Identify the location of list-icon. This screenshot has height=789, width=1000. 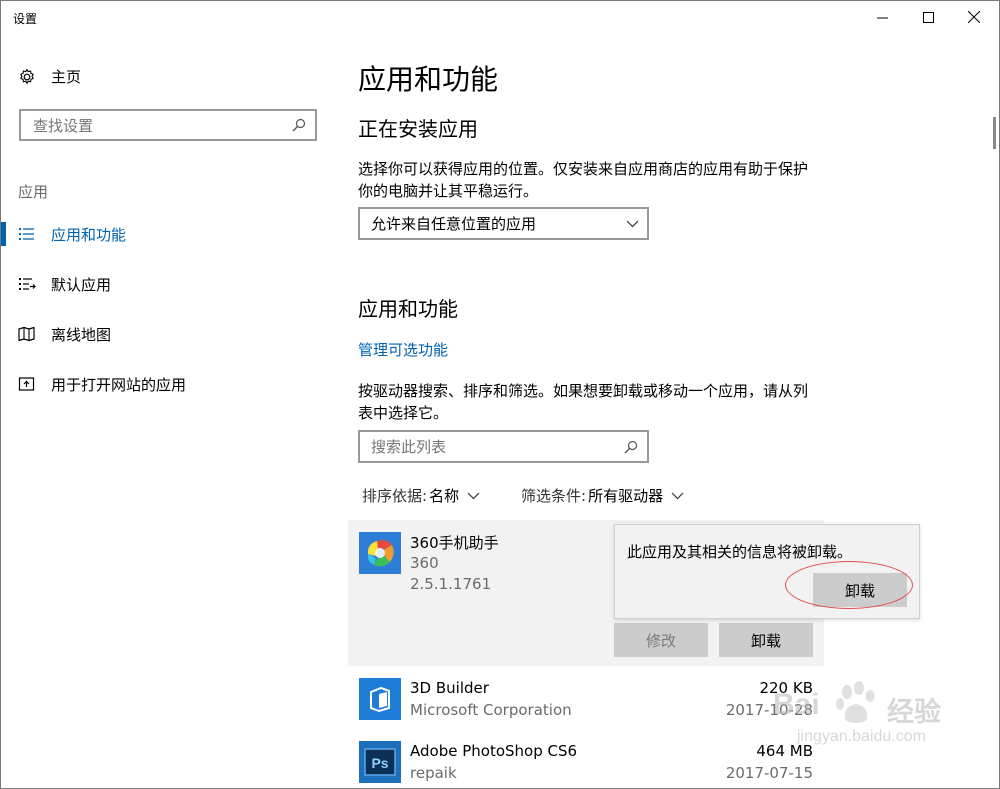
(26, 234).